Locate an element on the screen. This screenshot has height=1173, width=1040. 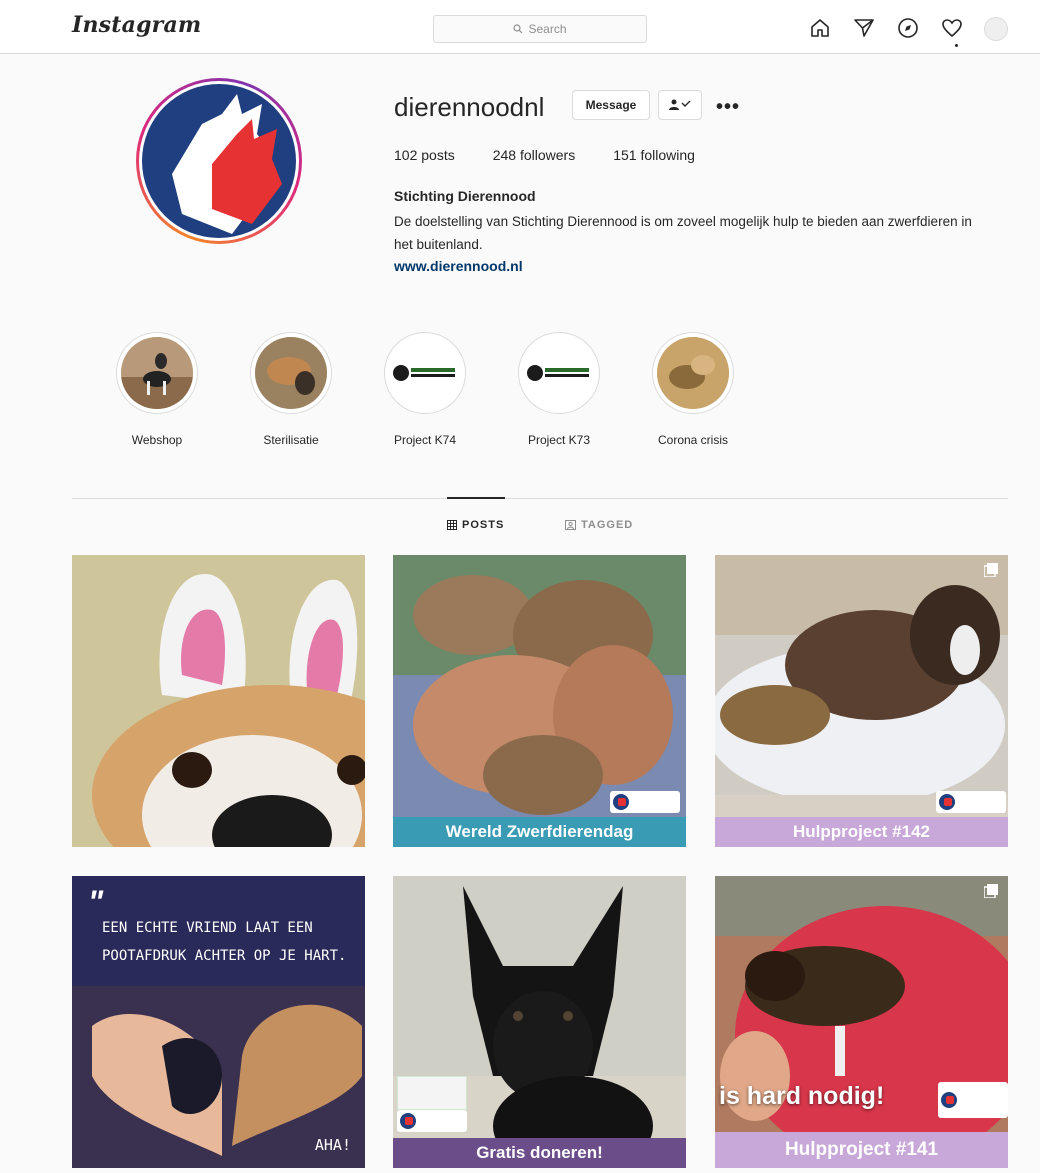
followers-link: 248 followers is located at coordinates (534, 155).